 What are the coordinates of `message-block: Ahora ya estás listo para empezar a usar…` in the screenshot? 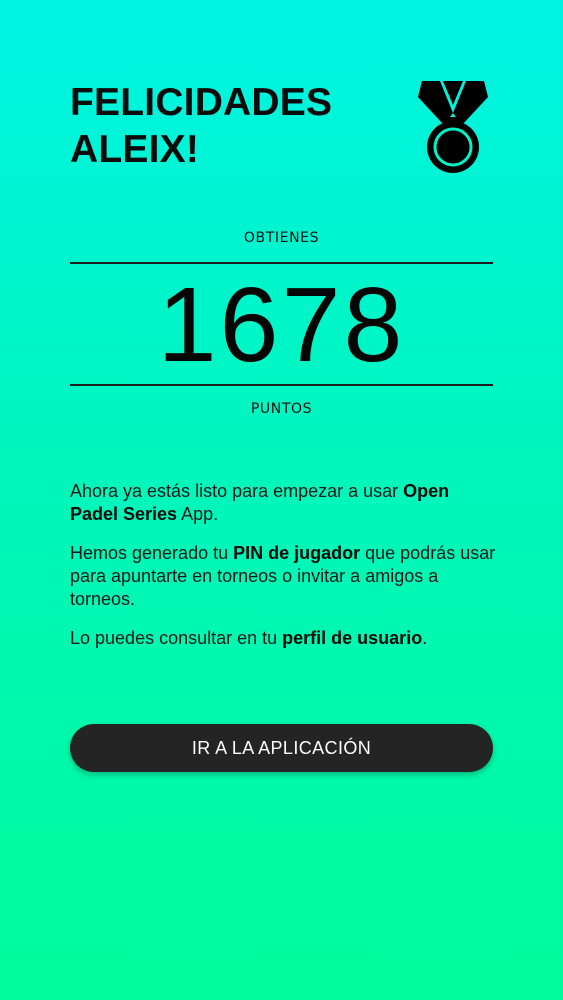 It's located at (285, 573).